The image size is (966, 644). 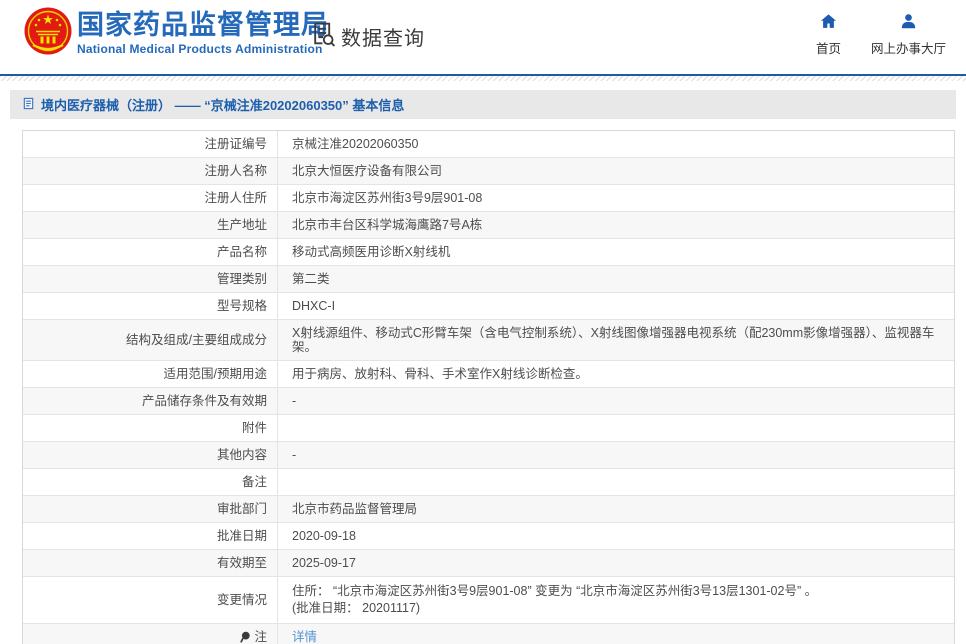 I want to click on row-label-text: 适用范围/预期用途, so click(x=215, y=374).